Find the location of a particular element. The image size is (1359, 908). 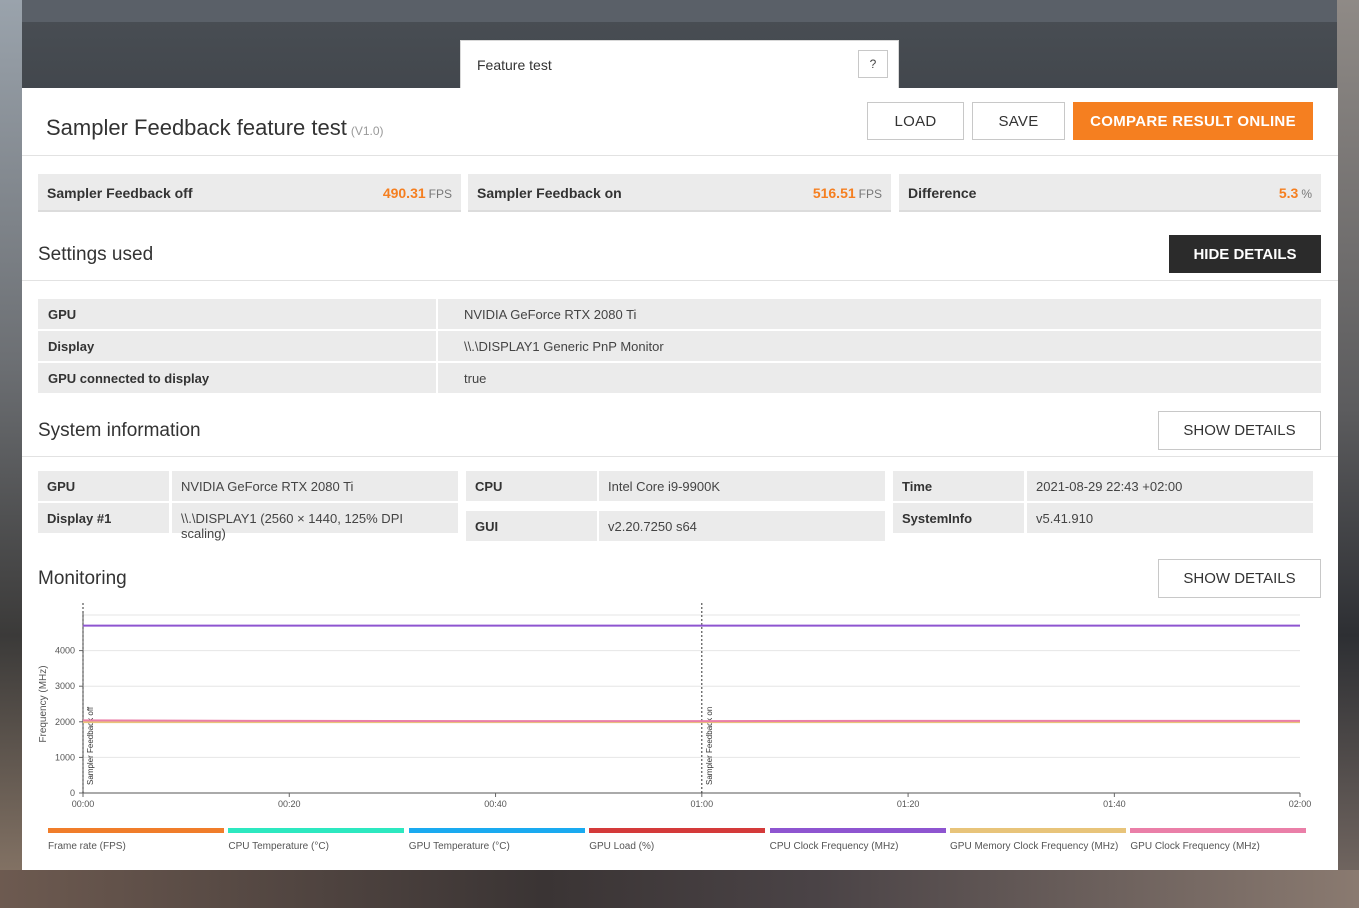

y-axis-label: Frequency (MHz) is located at coordinates (43, 703).